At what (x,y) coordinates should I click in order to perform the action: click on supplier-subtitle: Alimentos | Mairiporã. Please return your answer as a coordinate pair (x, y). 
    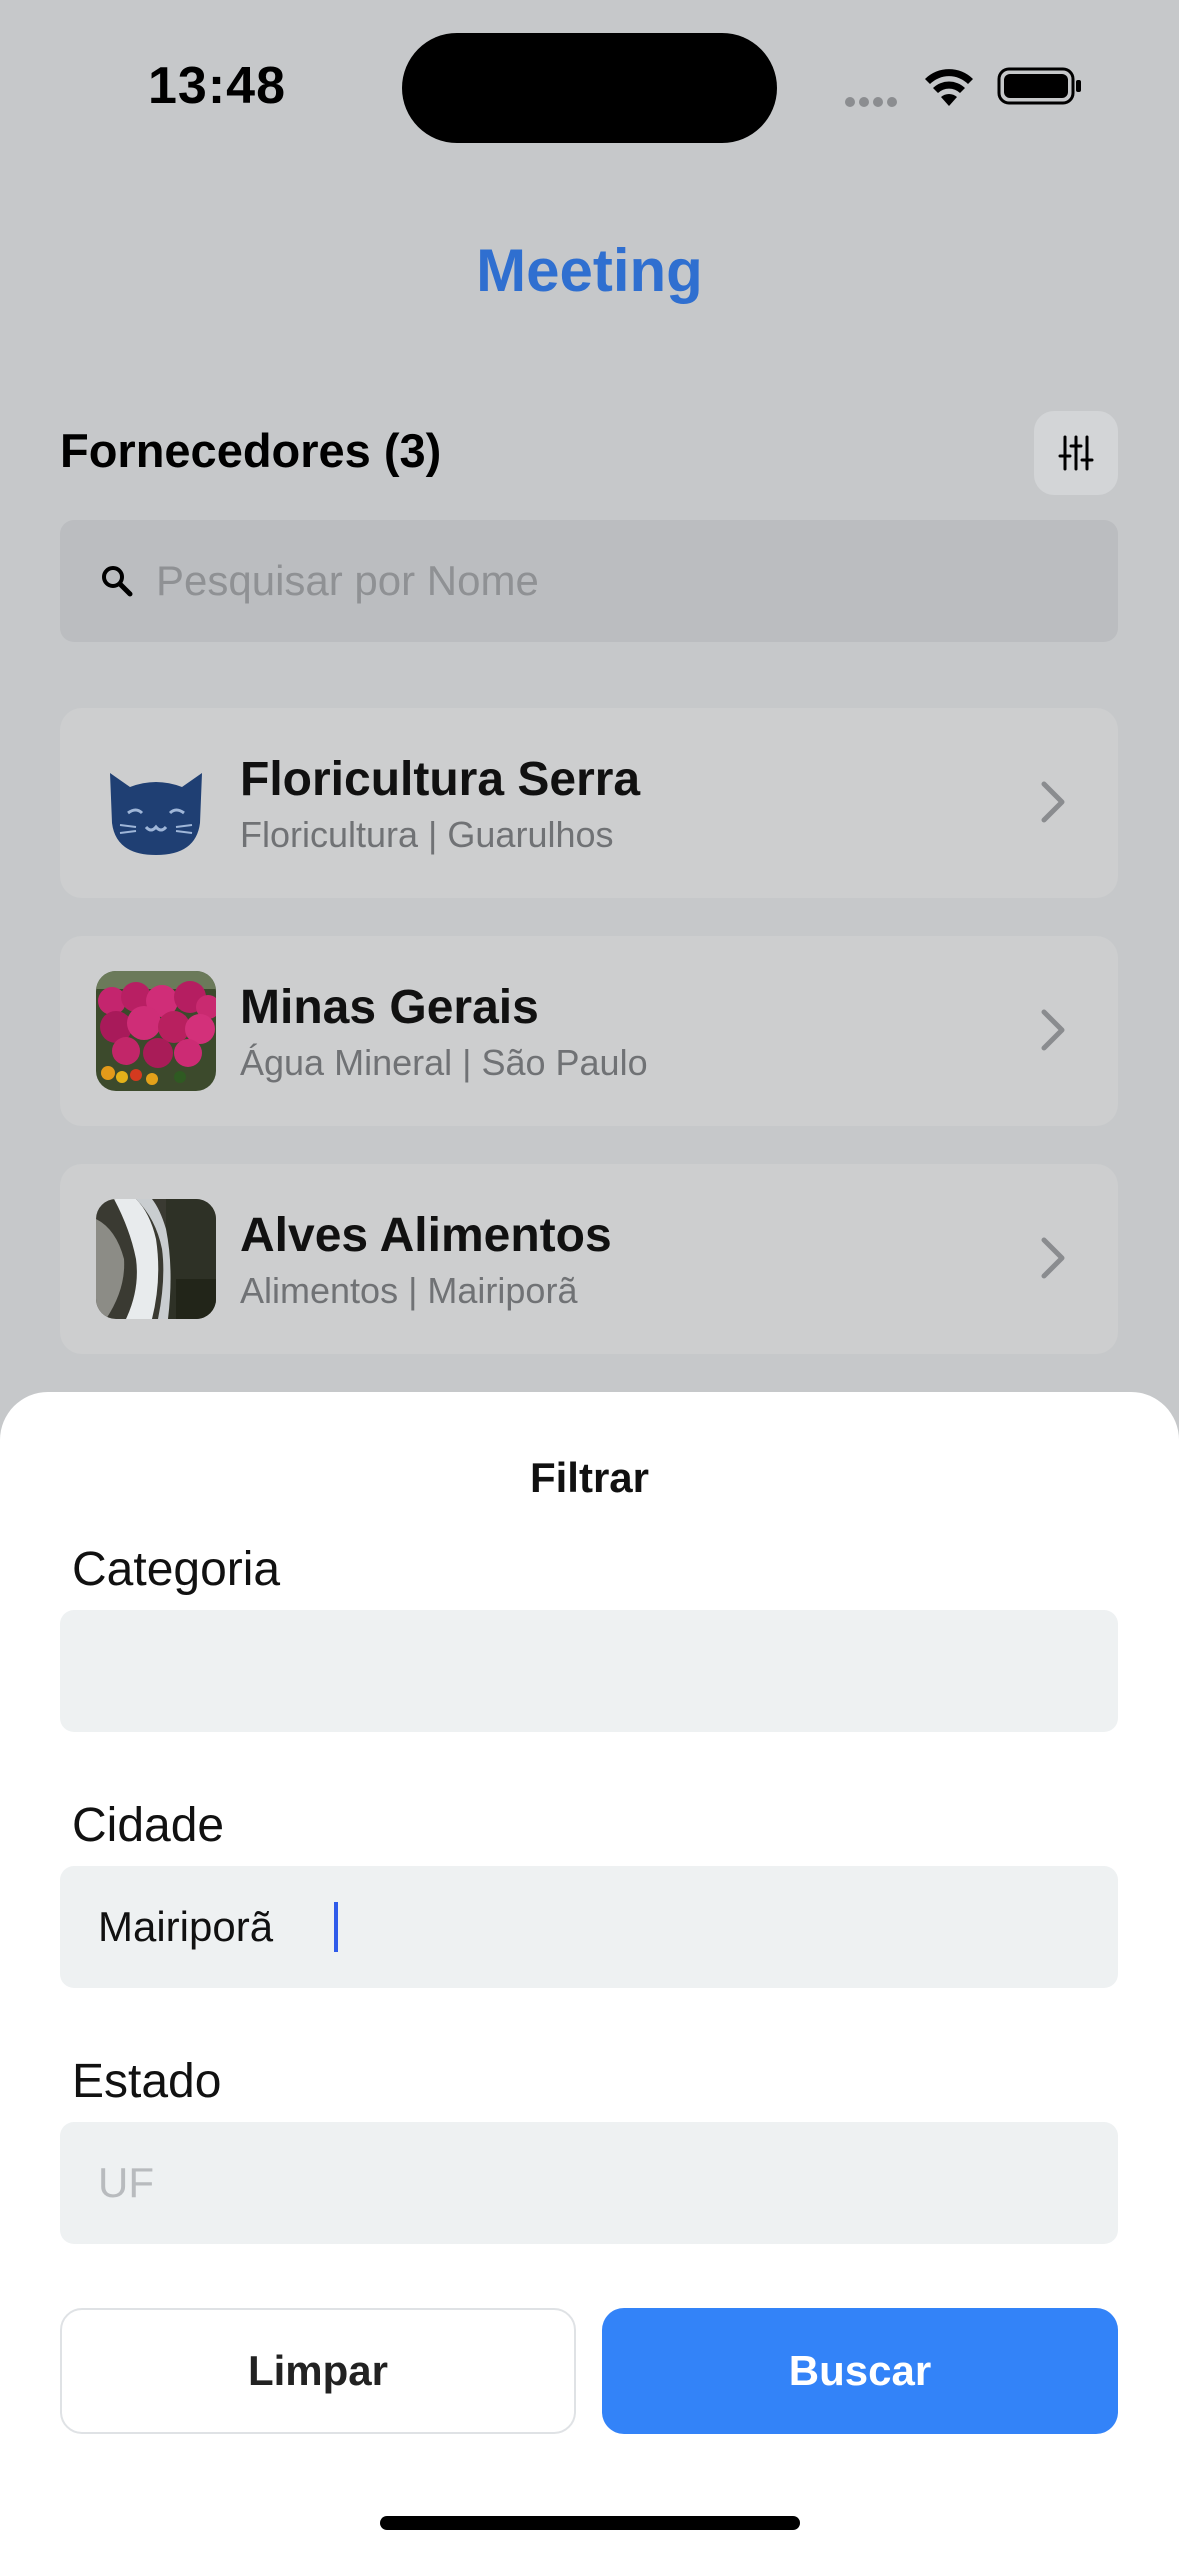
    Looking at the image, I should click on (409, 1290).